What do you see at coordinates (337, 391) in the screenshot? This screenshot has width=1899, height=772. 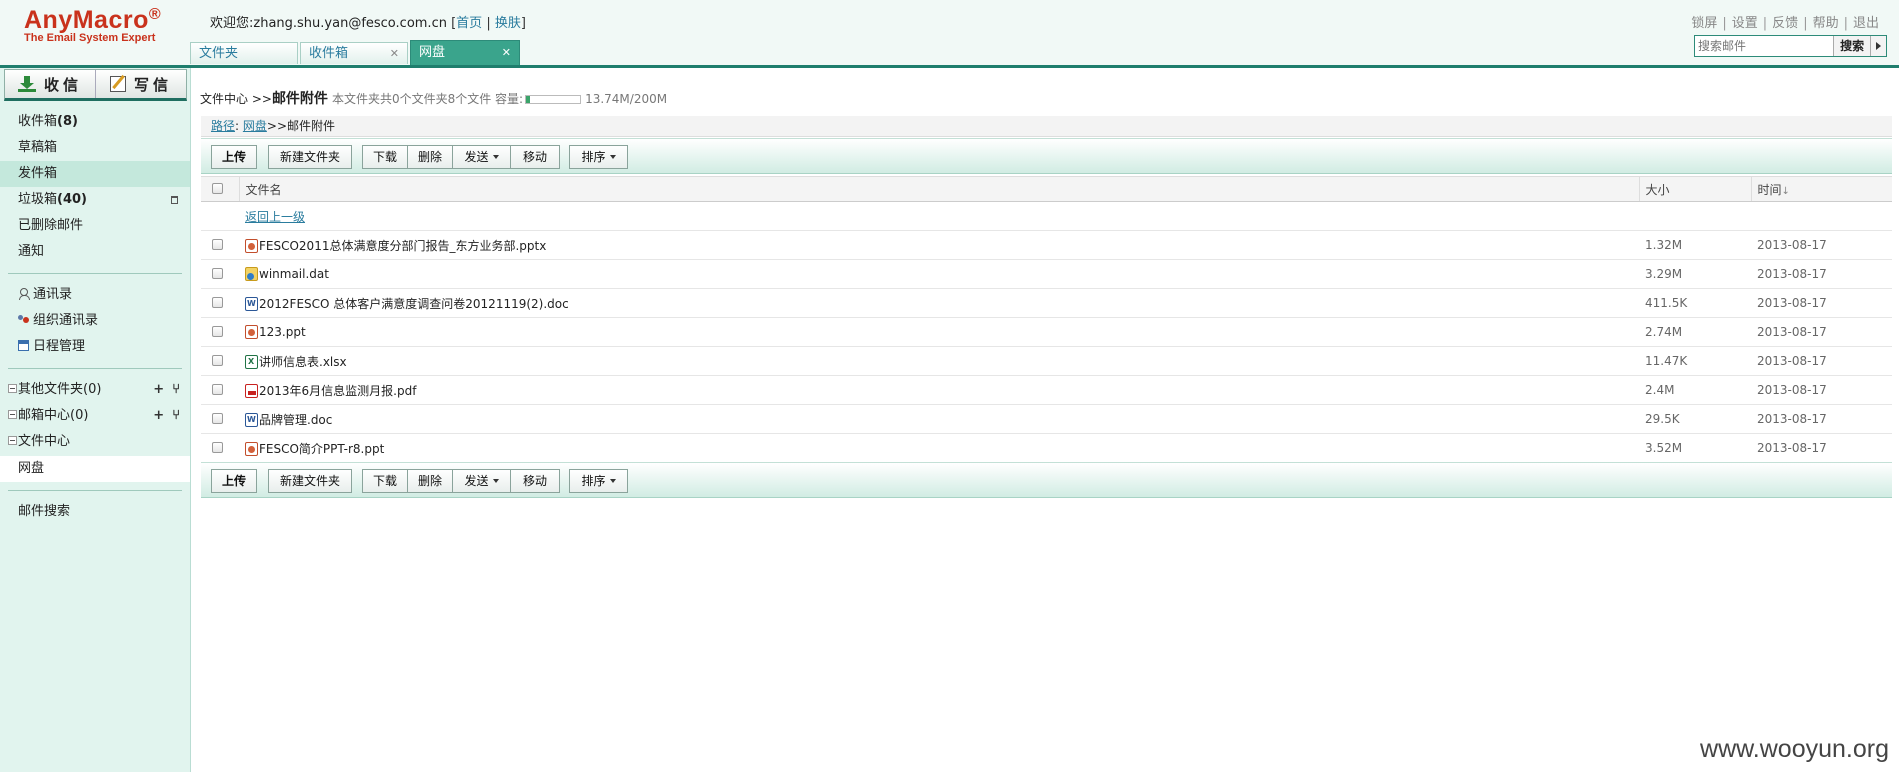 I see `file-name: 2013年6月信息监测月报.pdf` at bounding box center [337, 391].